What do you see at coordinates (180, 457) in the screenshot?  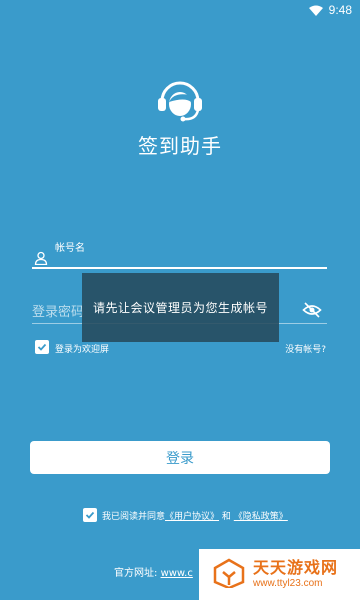 I see `login-button: 登录` at bounding box center [180, 457].